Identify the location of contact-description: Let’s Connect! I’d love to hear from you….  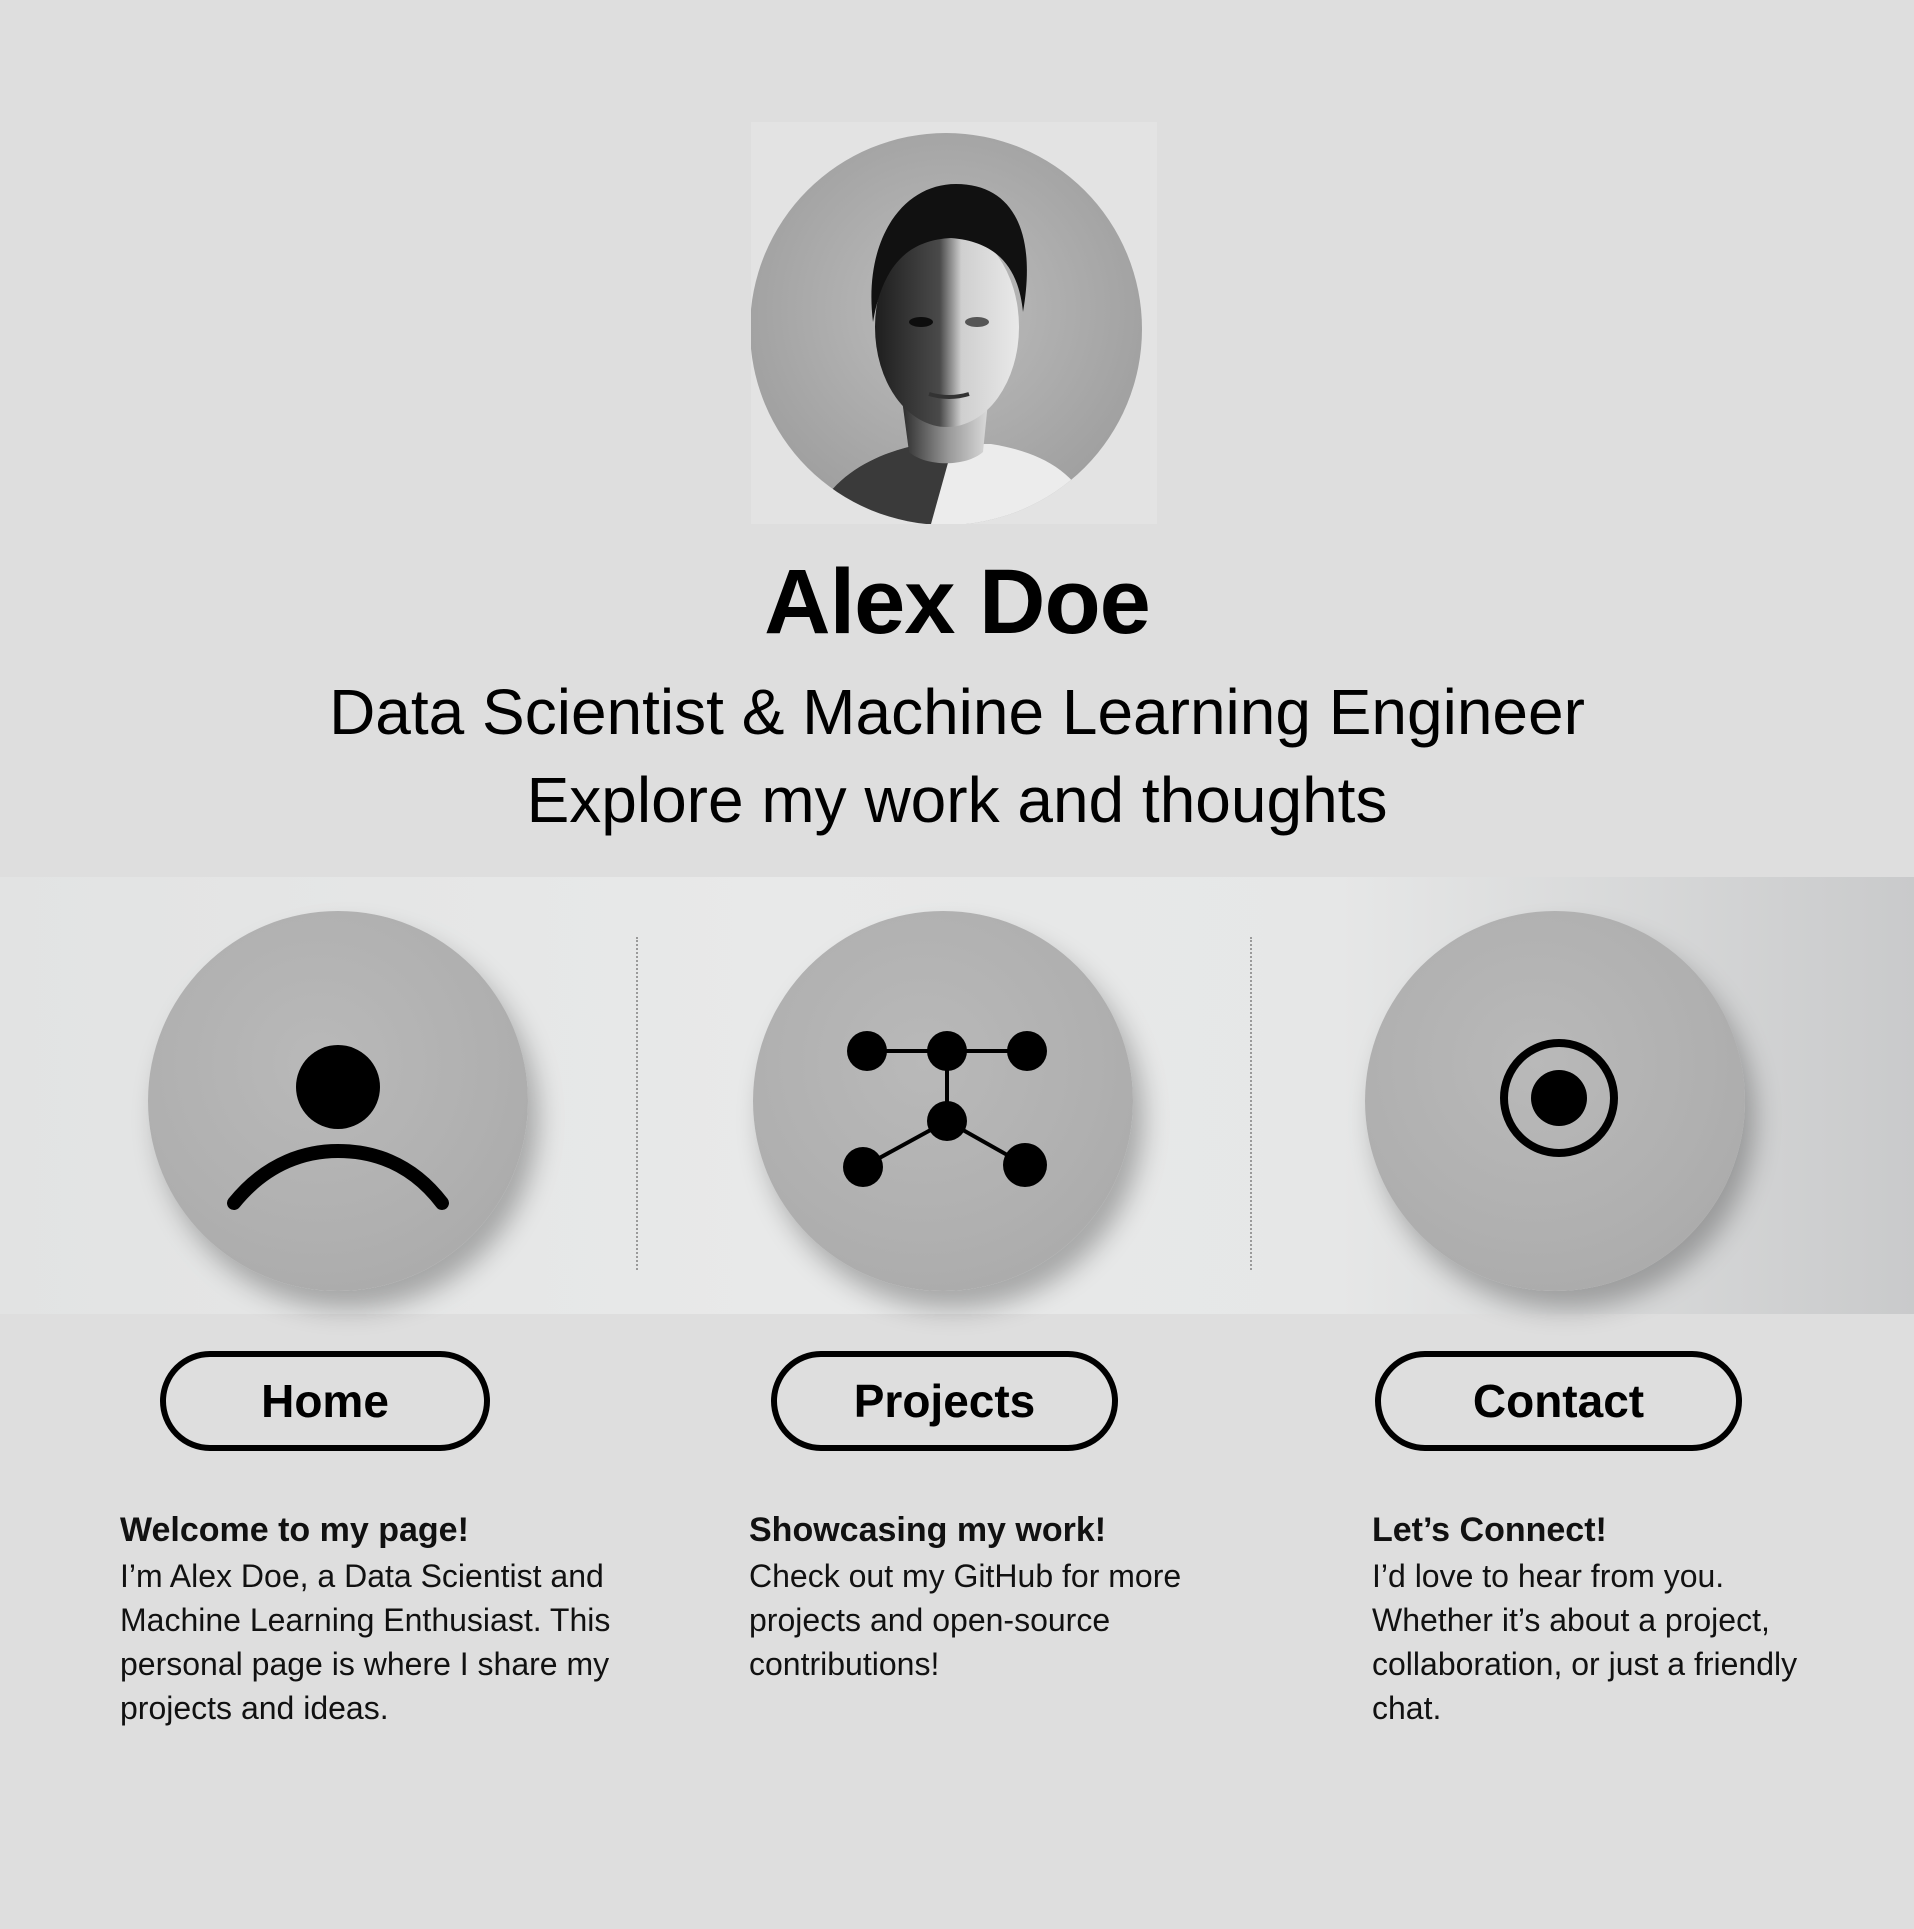
(1612, 1619).